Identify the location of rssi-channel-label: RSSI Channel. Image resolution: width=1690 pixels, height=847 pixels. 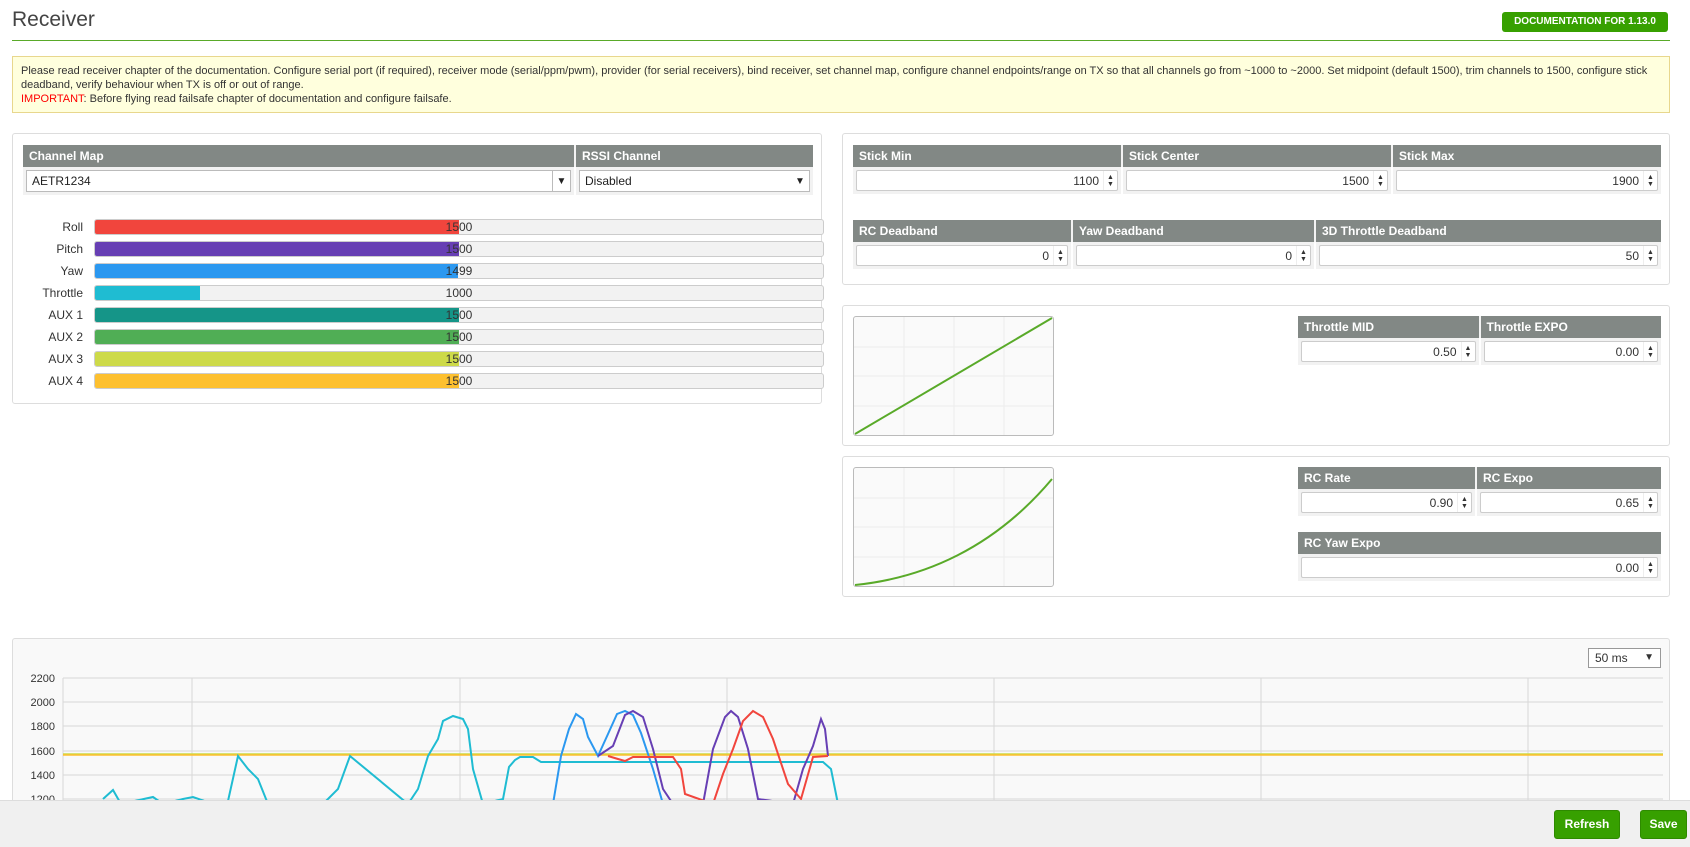
(621, 156).